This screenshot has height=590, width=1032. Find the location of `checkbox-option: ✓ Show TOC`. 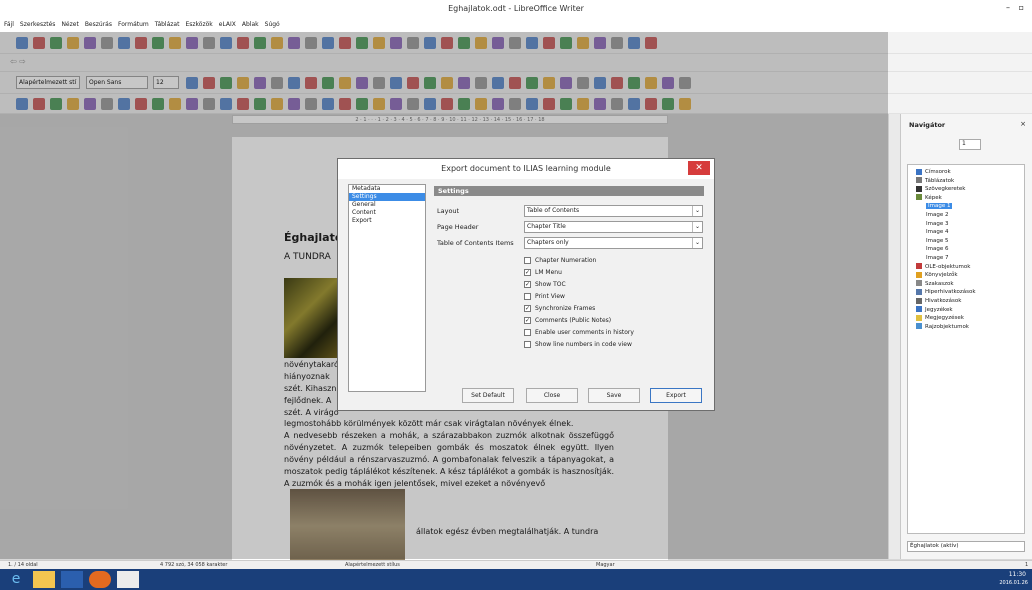

checkbox-option: ✓ Show TOC is located at coordinates (545, 285).